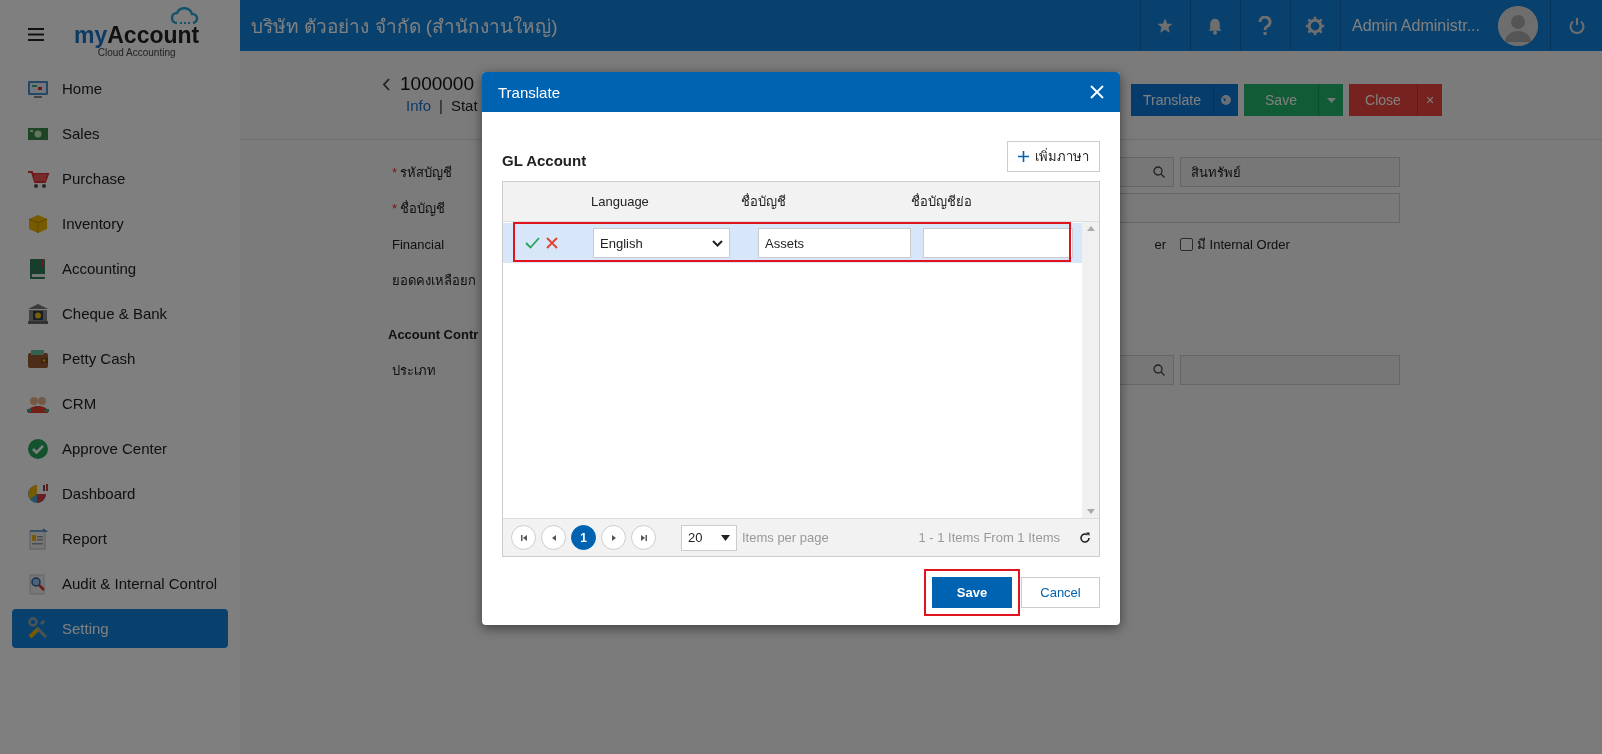 The height and width of the screenshot is (754, 1602). I want to click on company-name: บริษัท ตัวอย่าง จำกัด (สำนักงานใหญ่), so click(404, 26).